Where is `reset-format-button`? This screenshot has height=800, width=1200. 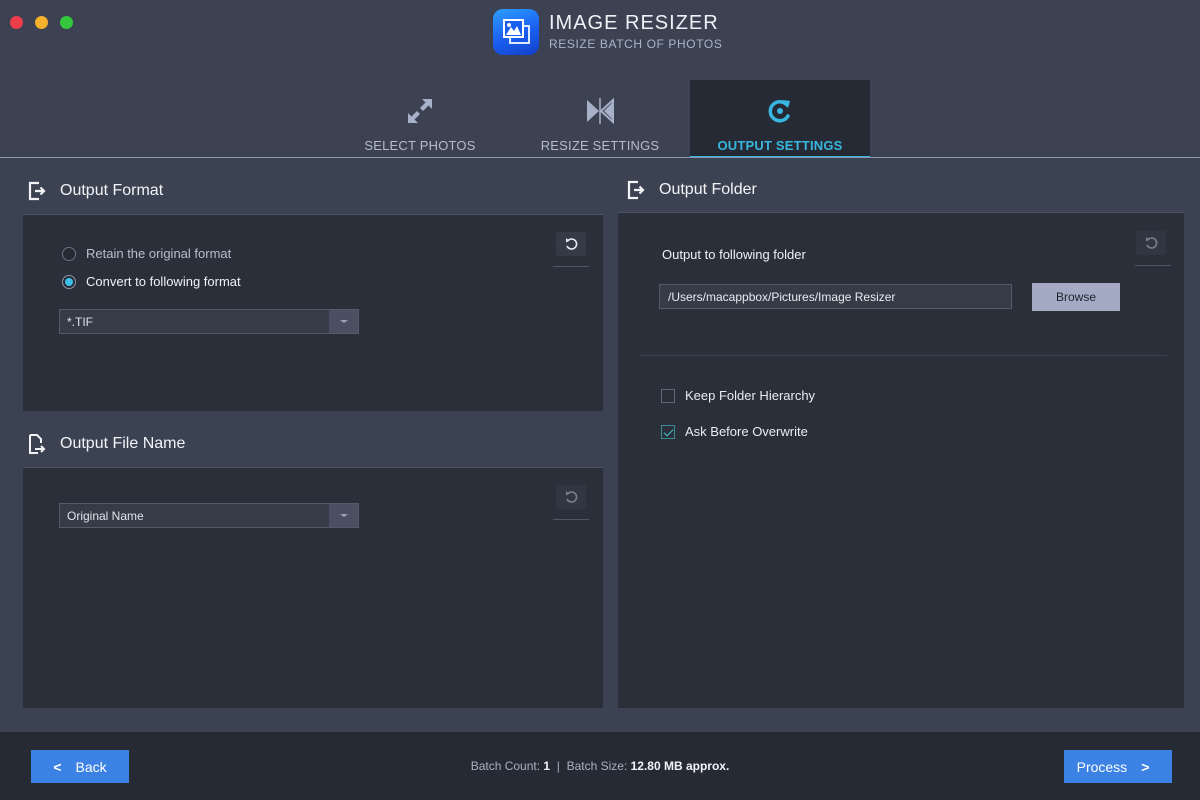
reset-format-button is located at coordinates (571, 244).